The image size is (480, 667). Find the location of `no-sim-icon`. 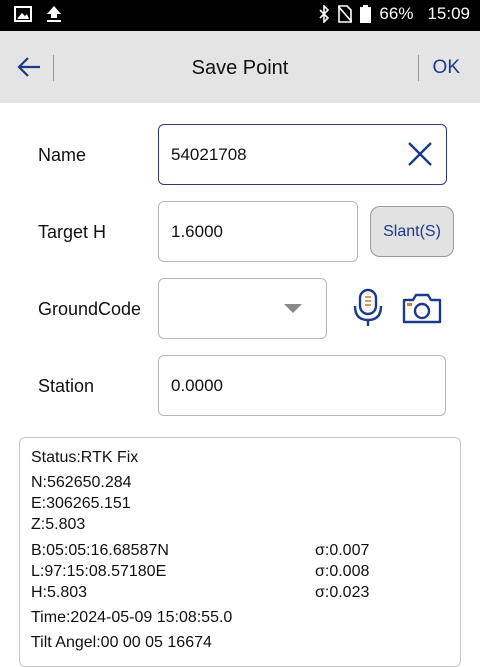

no-sim-icon is located at coordinates (345, 14).